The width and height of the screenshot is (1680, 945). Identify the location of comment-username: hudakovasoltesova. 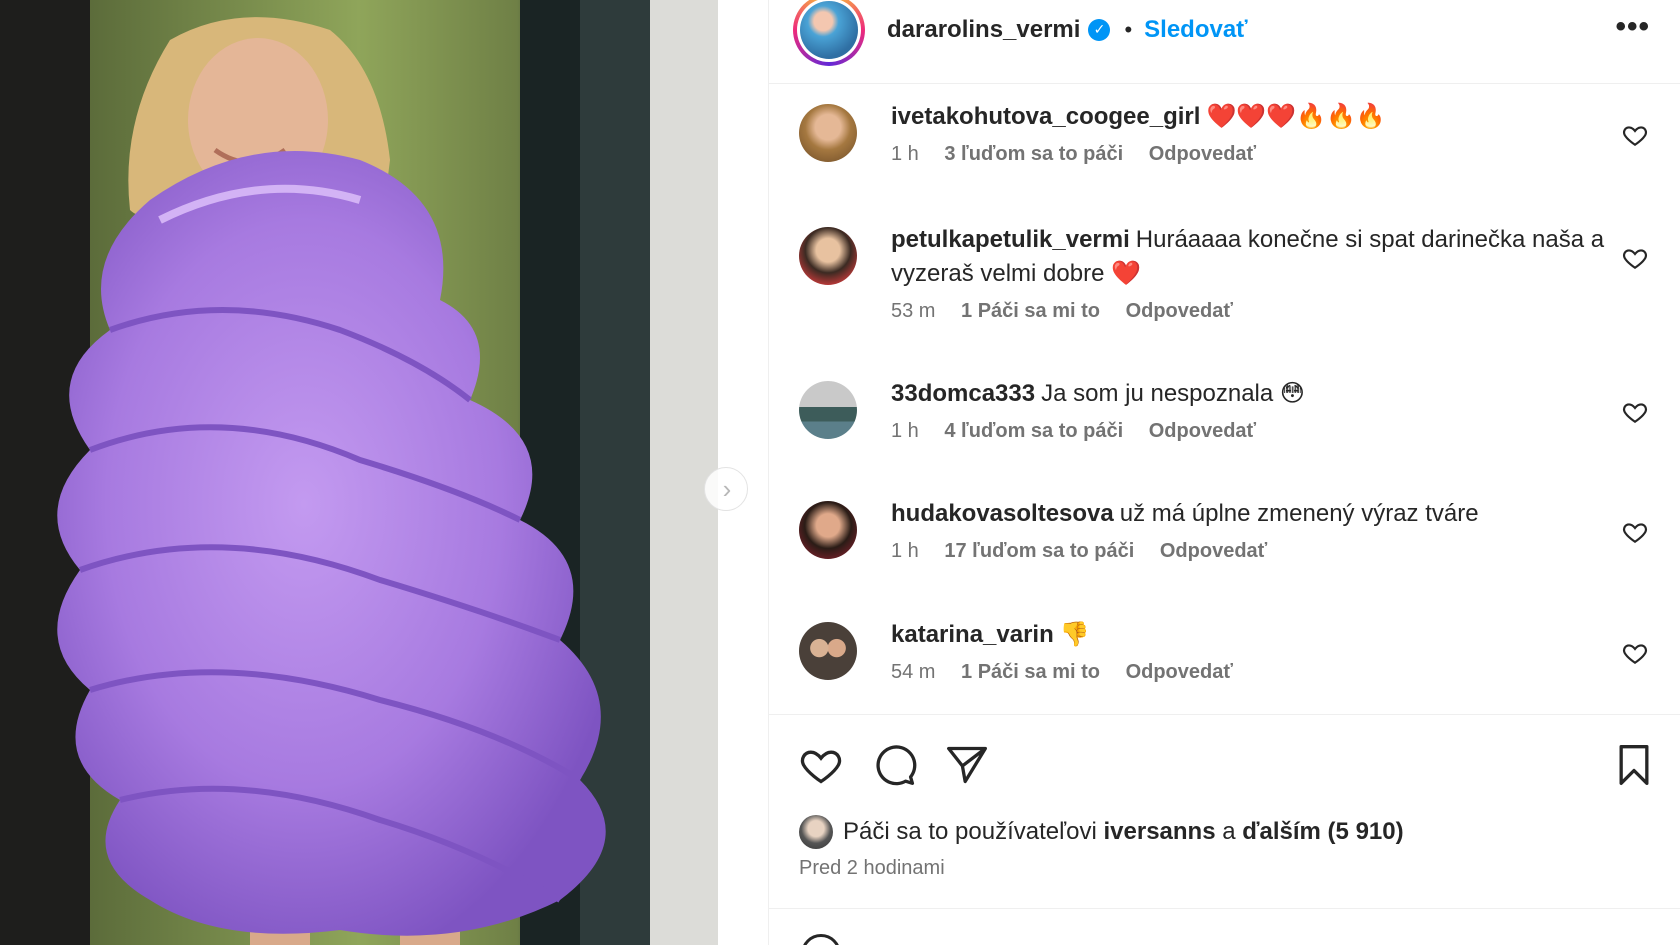
(1002, 513).